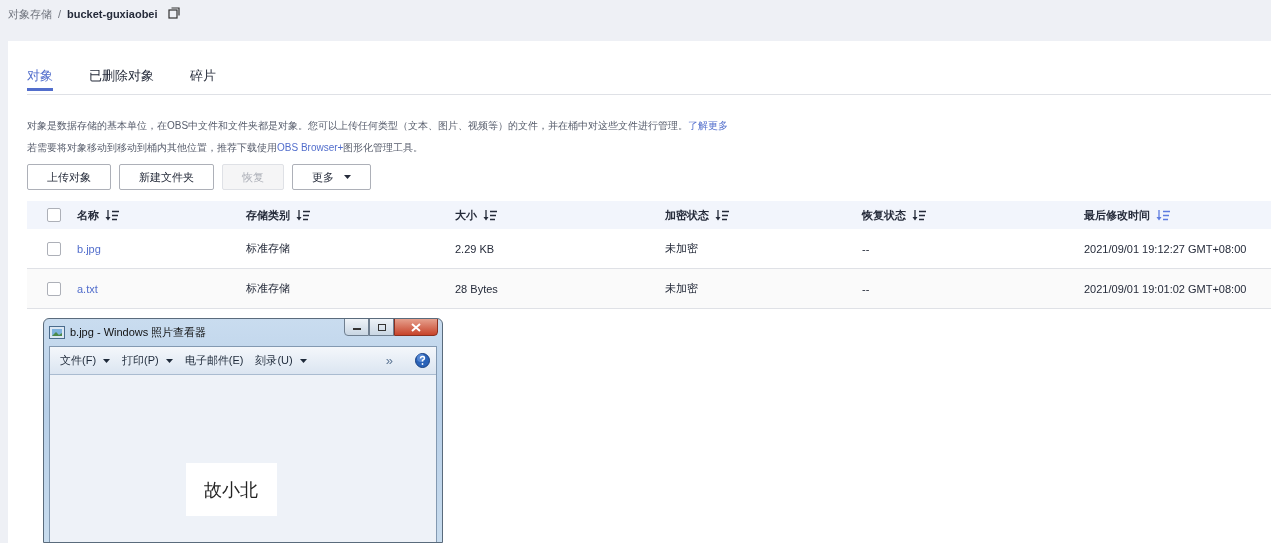 This screenshot has width=1271, height=543. I want to click on photo-viewer-icon, so click(57, 332).